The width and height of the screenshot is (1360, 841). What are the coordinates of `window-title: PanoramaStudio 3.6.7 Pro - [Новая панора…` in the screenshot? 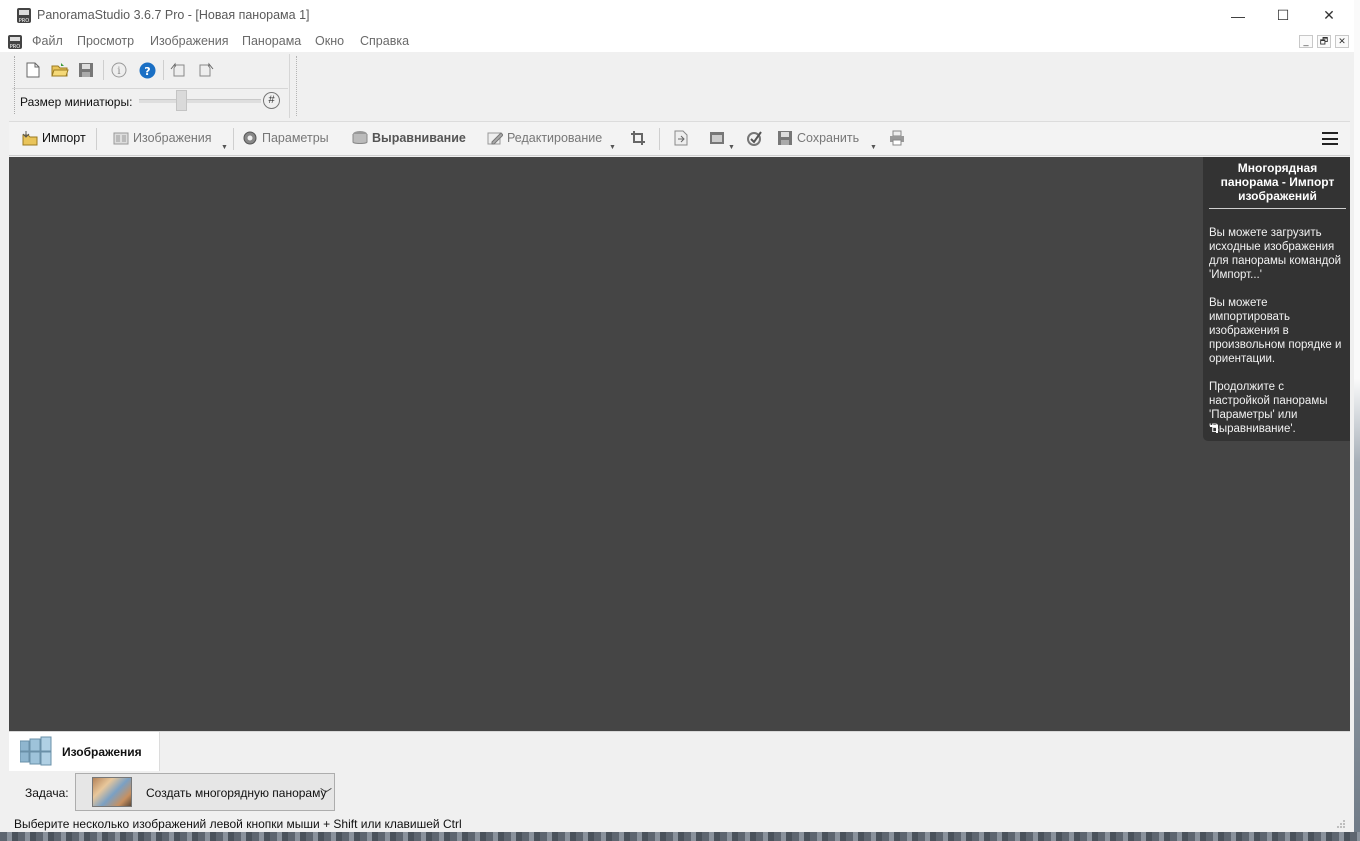 It's located at (173, 15).